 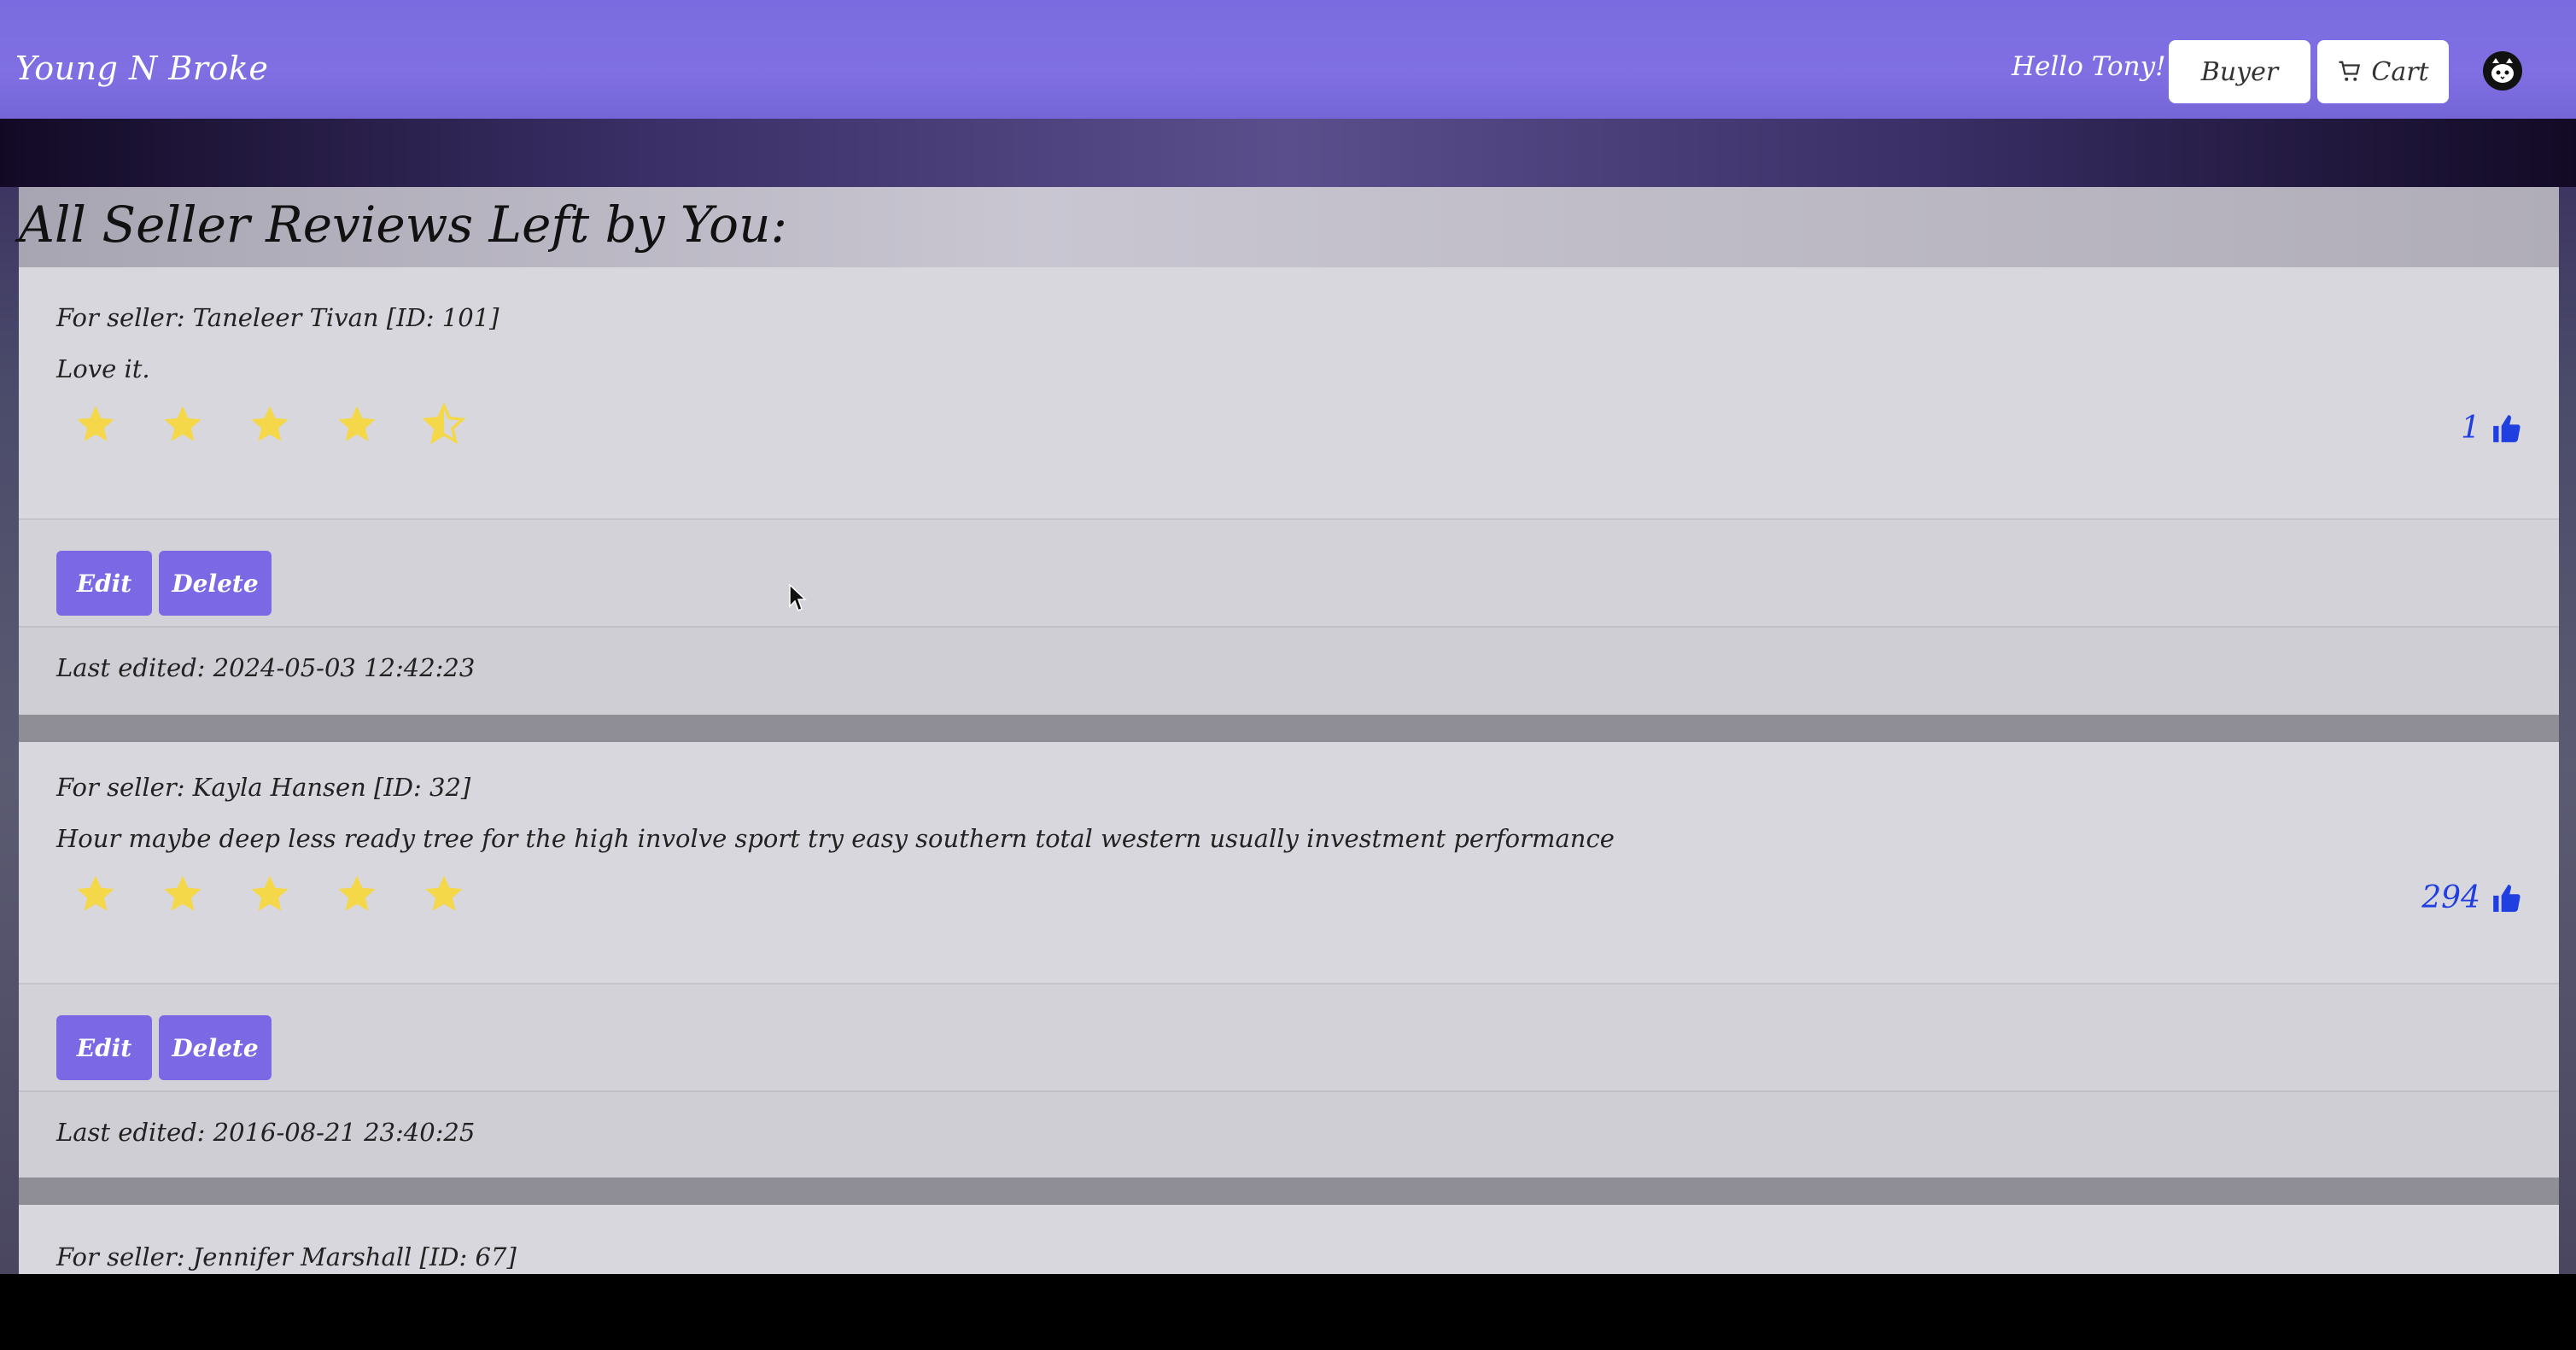 What do you see at coordinates (2089, 66) in the screenshot?
I see `greeting-text: Hello Tony!` at bounding box center [2089, 66].